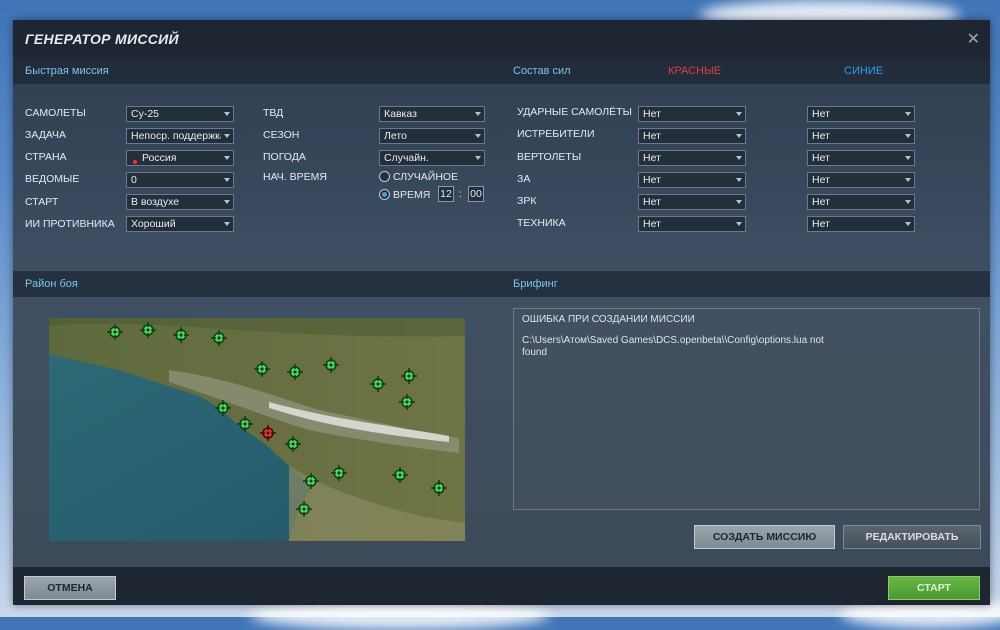  I want to click on helicopters-label: ВЕРТОЛЕТЫ, so click(549, 157).